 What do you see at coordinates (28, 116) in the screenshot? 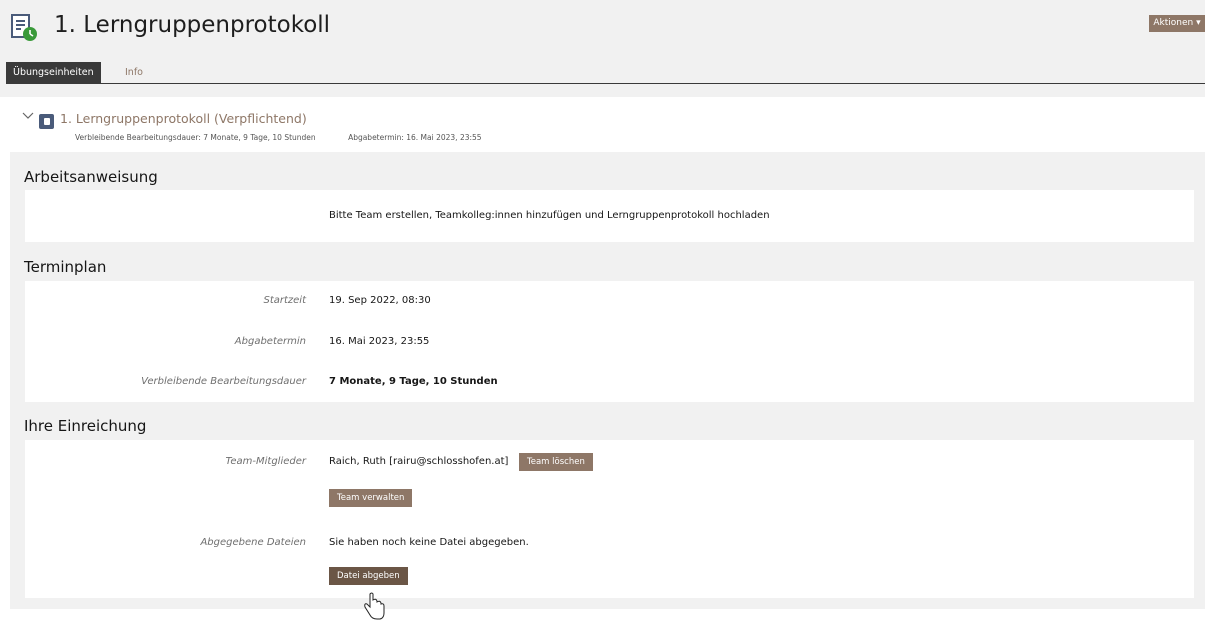
I see `chevron-down-icon` at bounding box center [28, 116].